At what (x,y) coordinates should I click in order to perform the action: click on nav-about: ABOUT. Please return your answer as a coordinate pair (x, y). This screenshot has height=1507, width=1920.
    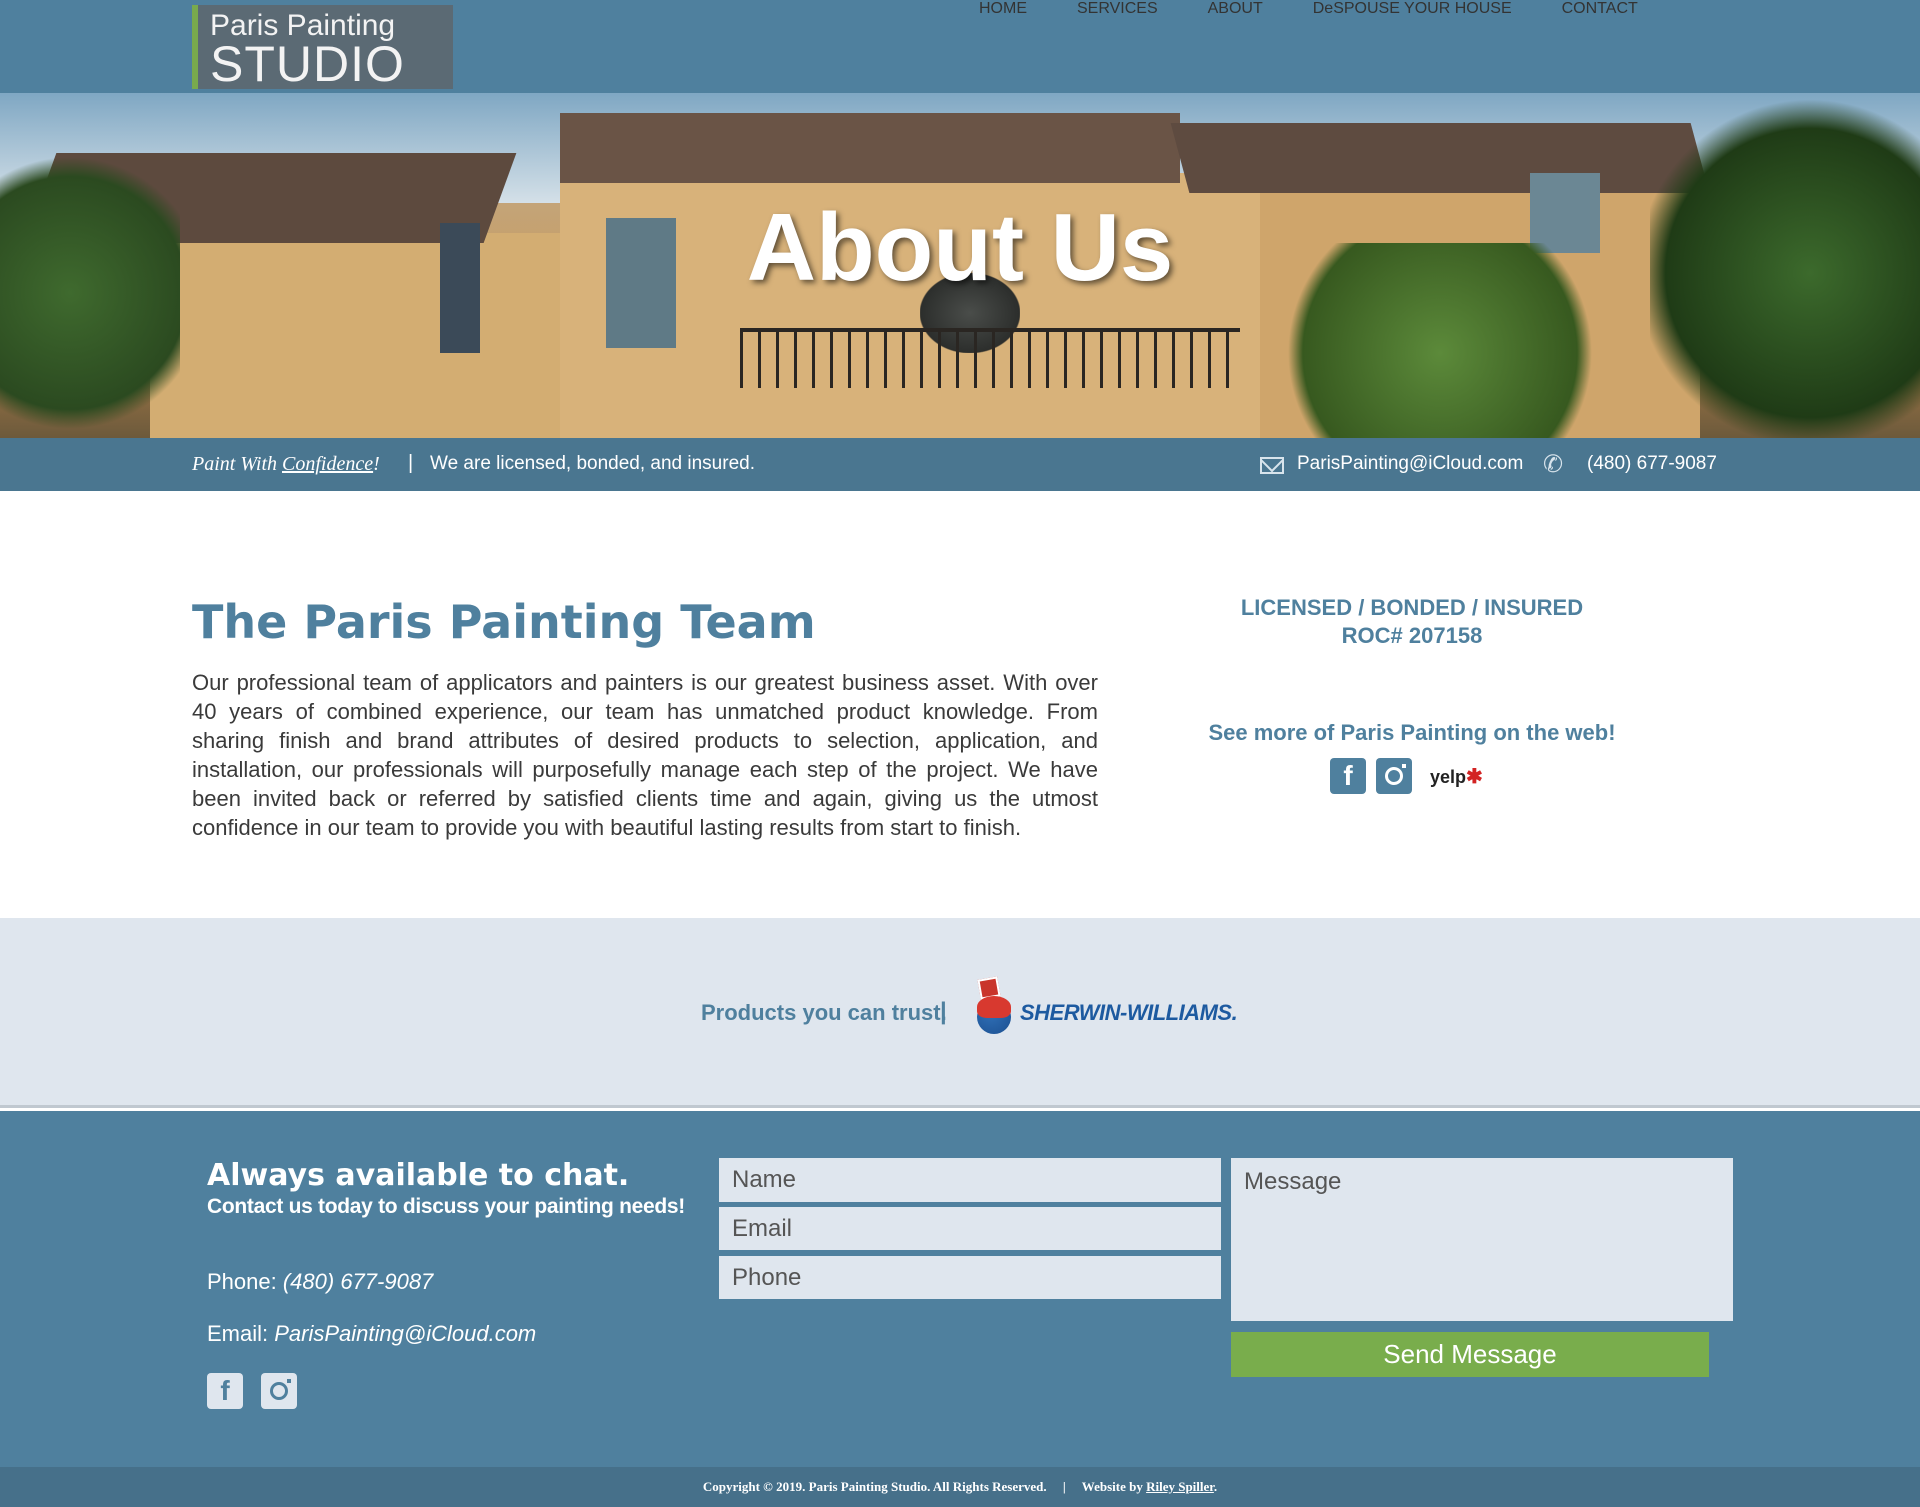
    Looking at the image, I should click on (1235, 9).